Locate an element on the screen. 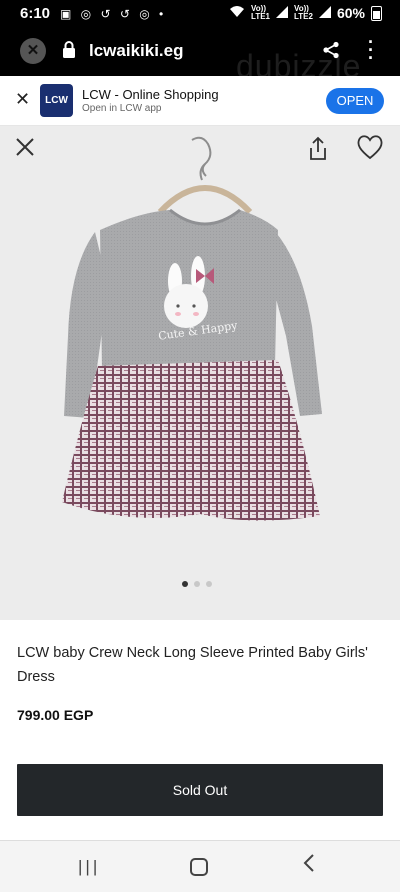 The image size is (400, 892). browser-url-bar: dubizzle ✕ lcwaikiki.eg · · · is located at coordinates (200, 58).